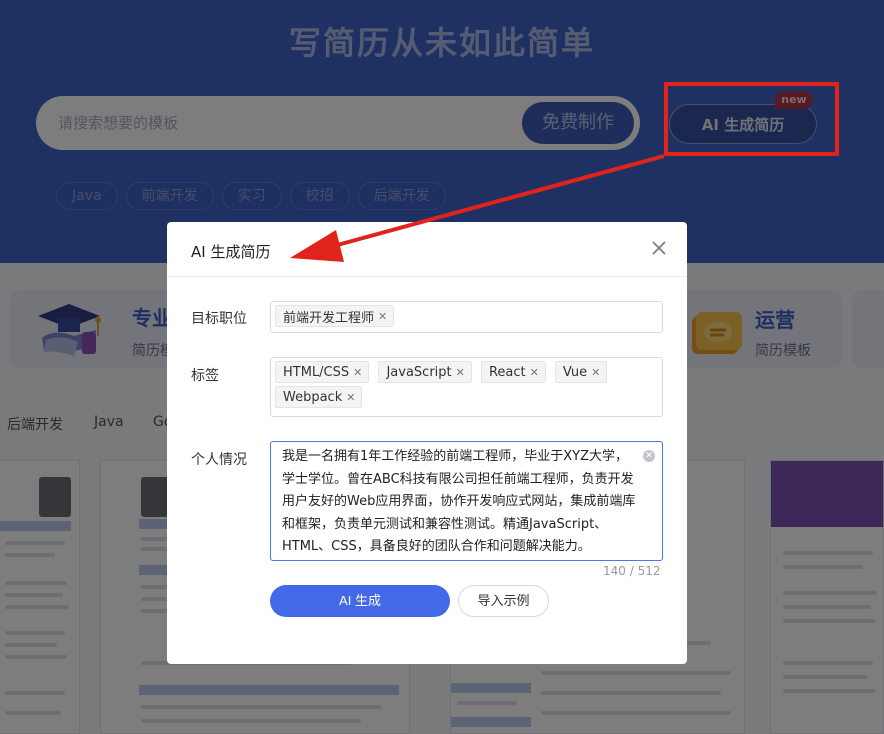 The width and height of the screenshot is (884, 734). Describe the element at coordinates (360, 601) in the screenshot. I see `ai-generate-button: AI 生成` at that location.